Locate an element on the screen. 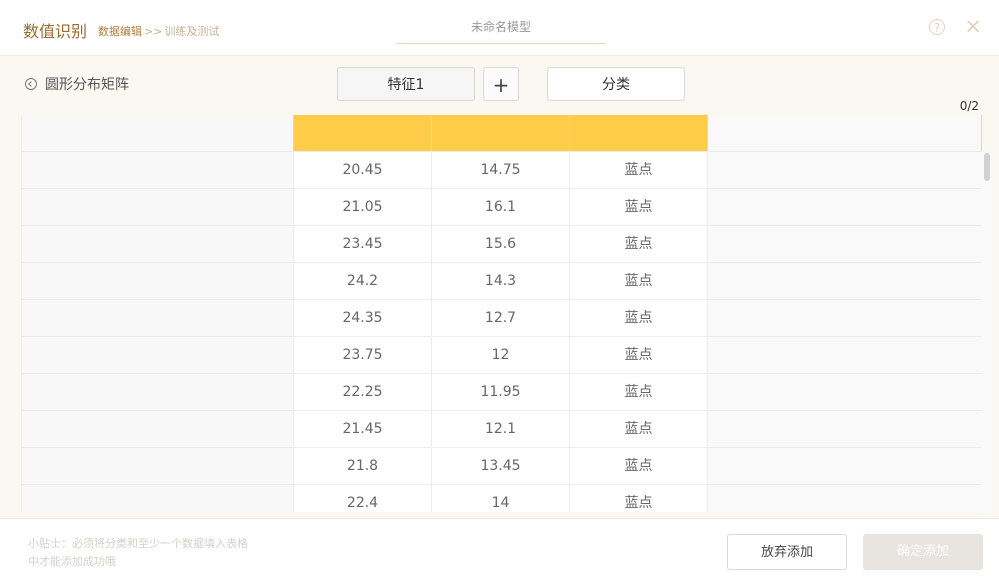 The image size is (999, 579). model-name-field: 未命名模型 is located at coordinates (501, 28).